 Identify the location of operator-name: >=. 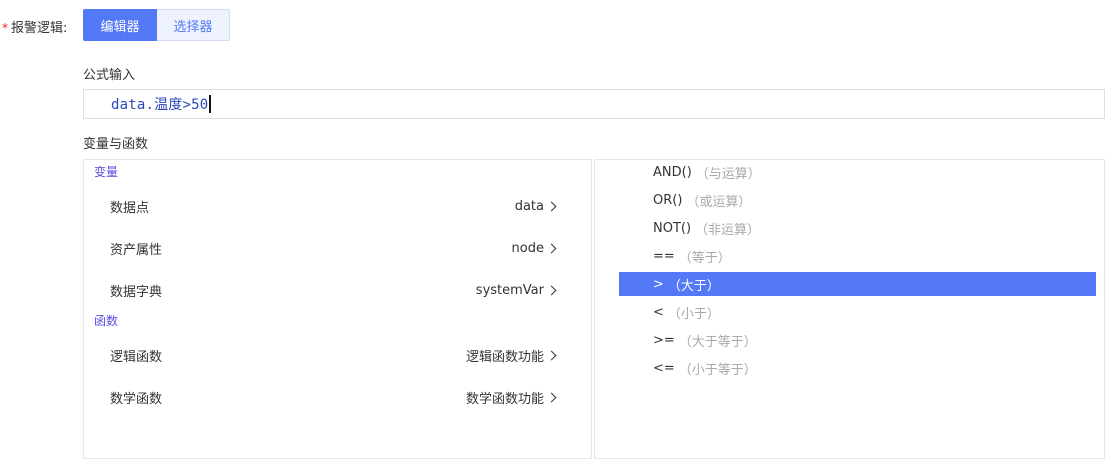
(664, 340).